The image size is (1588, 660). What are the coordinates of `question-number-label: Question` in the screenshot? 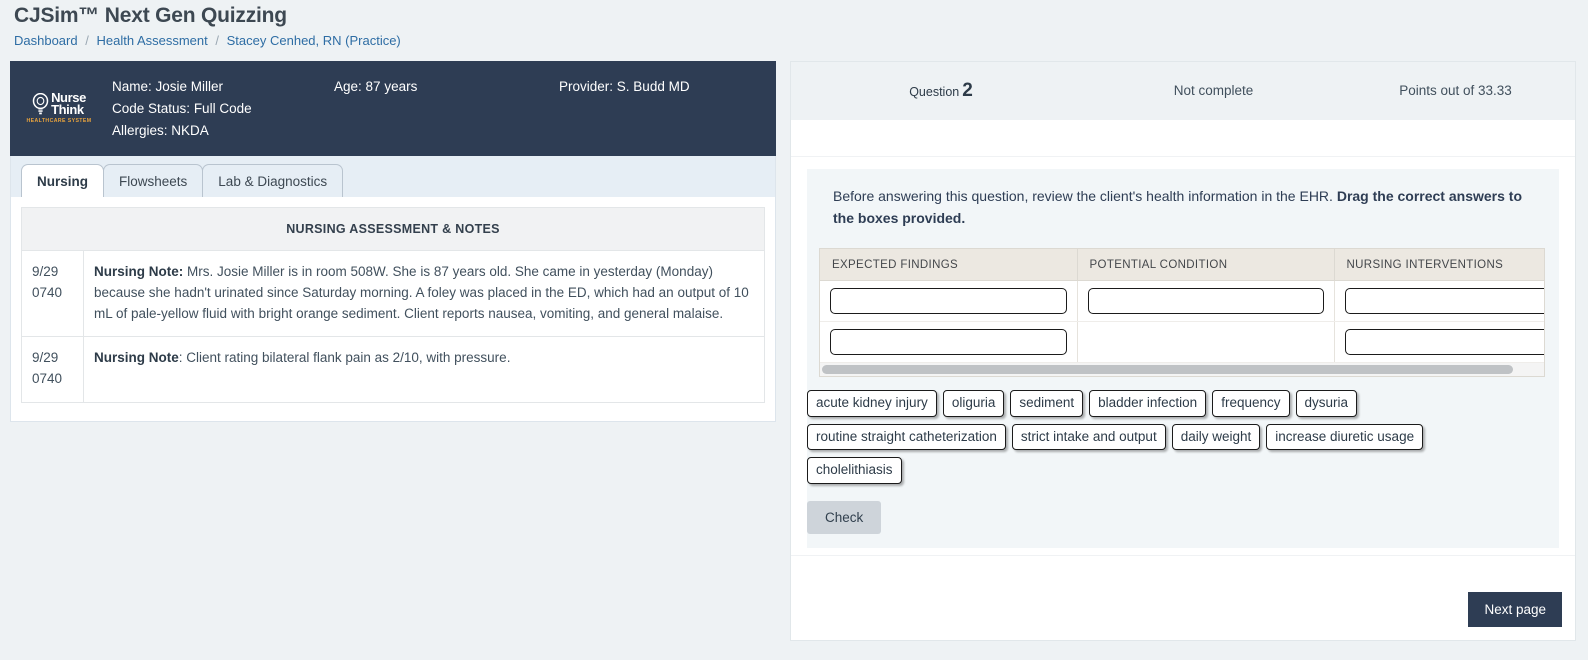 It's located at (934, 91).